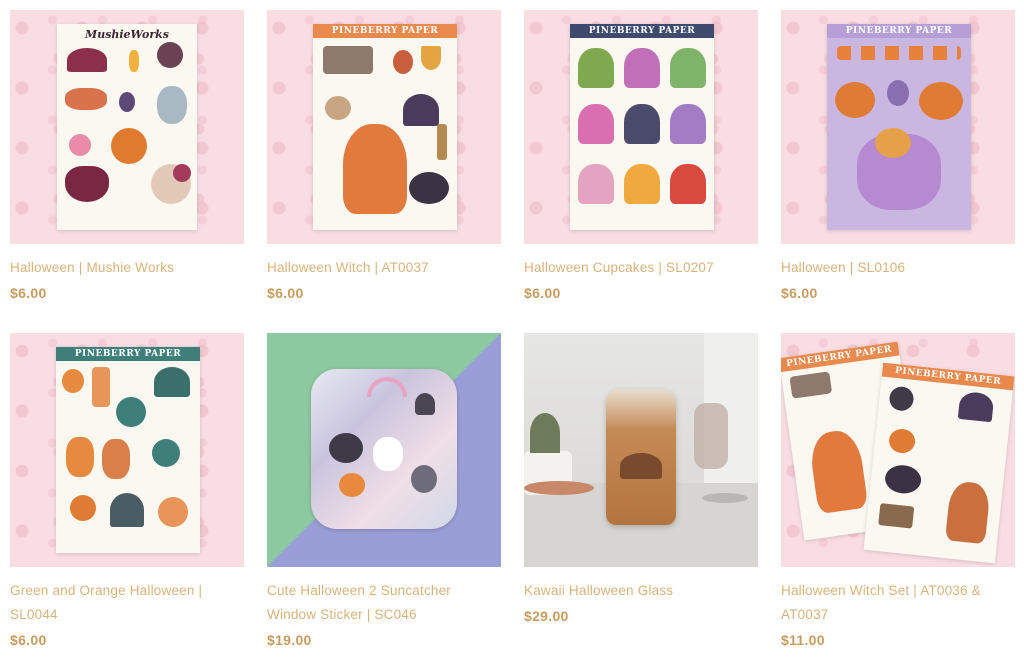 This screenshot has width=1024, height=662. I want to click on product-title: Halloween Witch Set | AT0036 & AT0037, so click(898, 603).